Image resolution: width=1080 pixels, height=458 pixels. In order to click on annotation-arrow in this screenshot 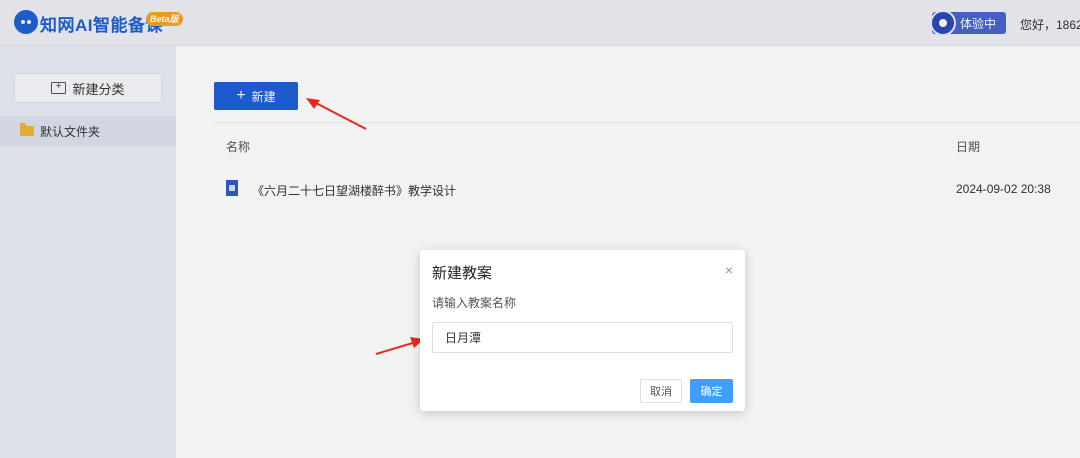, I will do `click(336, 114)`.